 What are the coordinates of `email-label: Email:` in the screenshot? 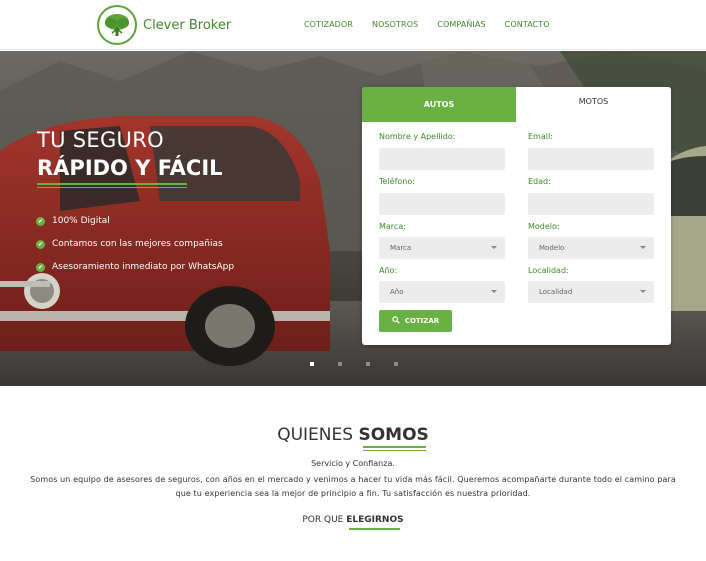 It's located at (540, 136).